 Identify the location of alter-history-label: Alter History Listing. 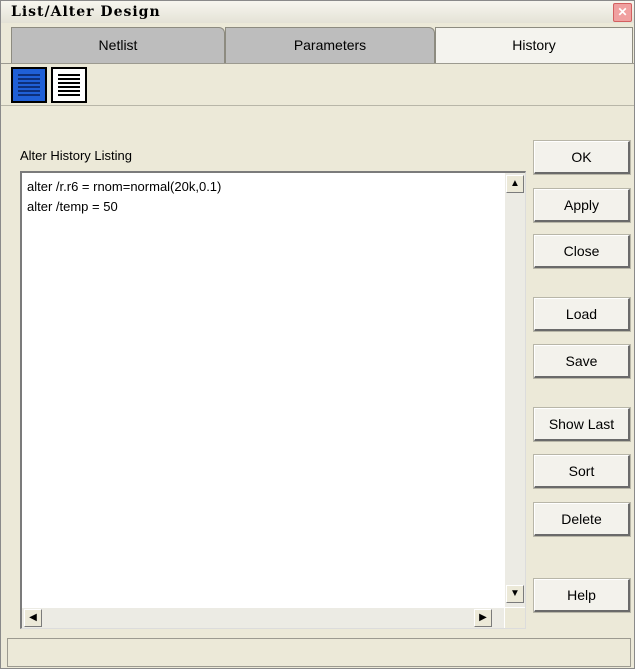
(76, 155).